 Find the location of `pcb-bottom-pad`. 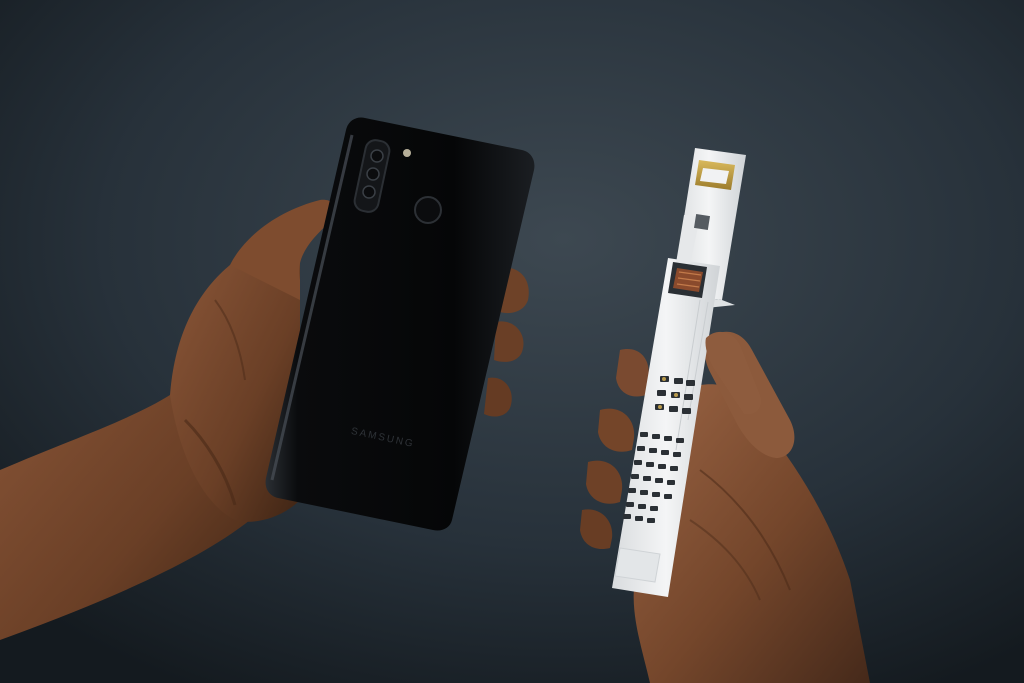

pcb-bottom-pad is located at coordinates (637, 565).